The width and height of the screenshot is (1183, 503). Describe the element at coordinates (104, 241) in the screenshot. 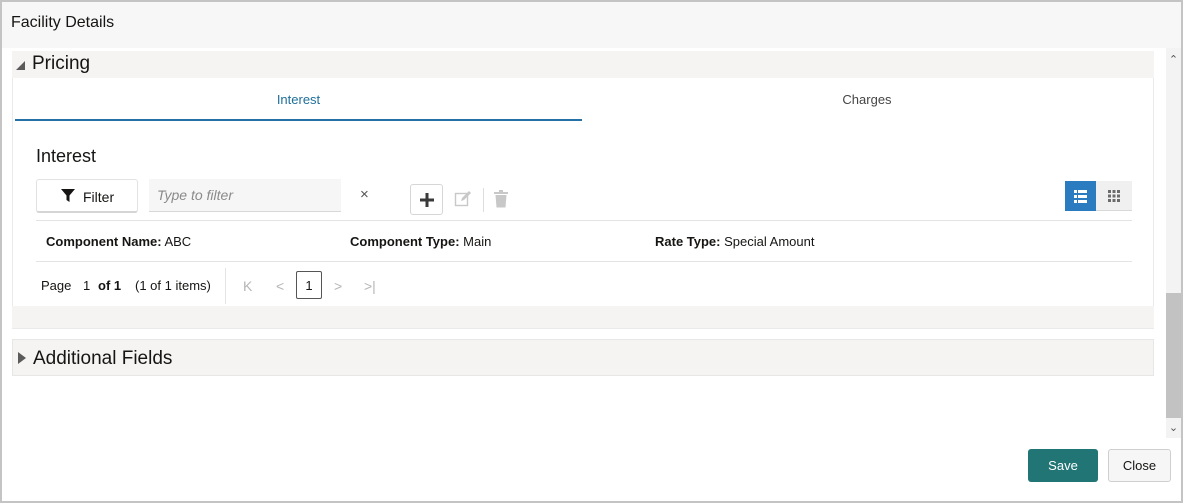

I see `component-name-label: Component Name:` at that location.